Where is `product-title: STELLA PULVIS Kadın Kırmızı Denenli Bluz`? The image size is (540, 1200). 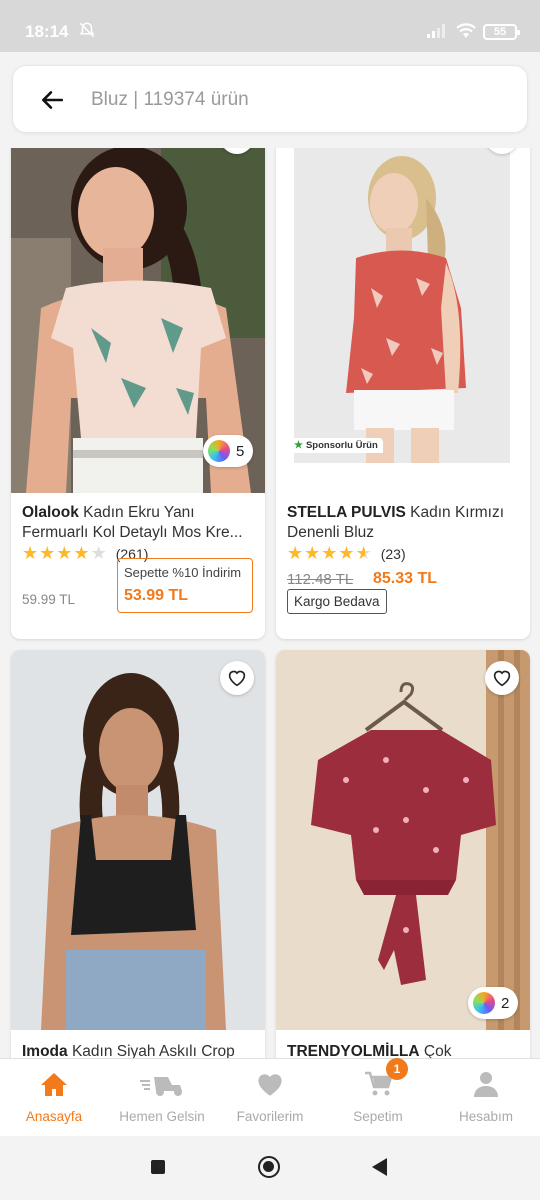 product-title: STELLA PULVIS Kadın Kırmızı Denenli Bluz is located at coordinates (405, 523).